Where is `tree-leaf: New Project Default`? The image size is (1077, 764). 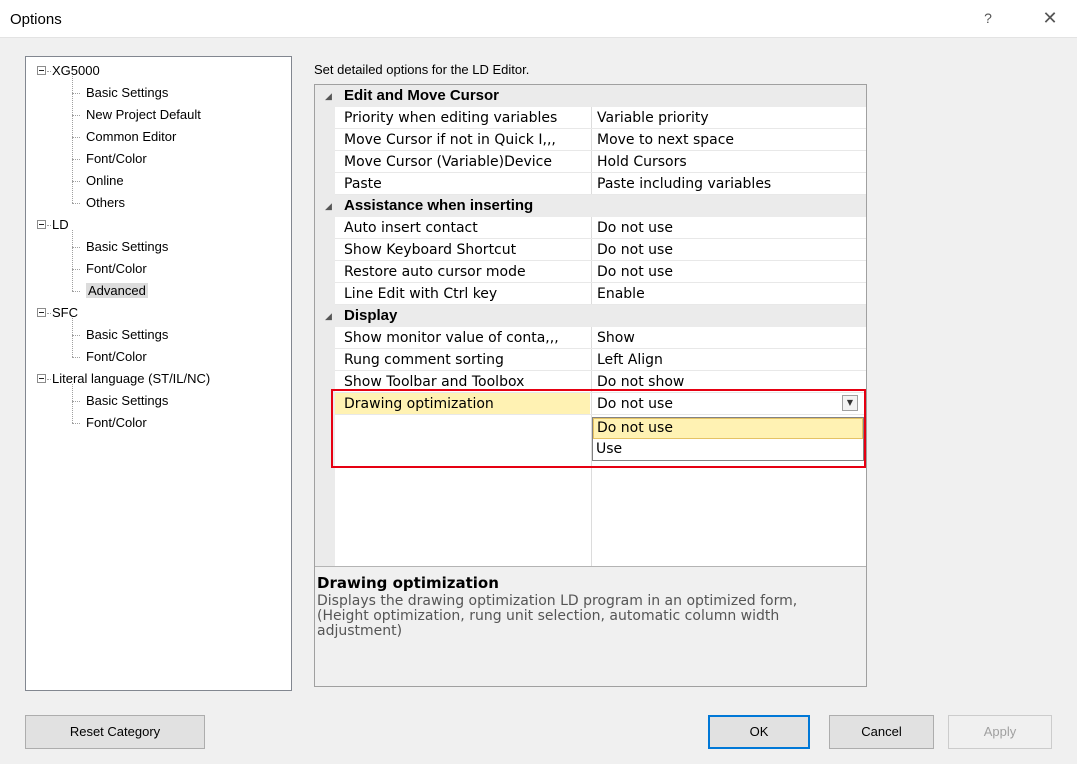 tree-leaf: New Project Default is located at coordinates (143, 115).